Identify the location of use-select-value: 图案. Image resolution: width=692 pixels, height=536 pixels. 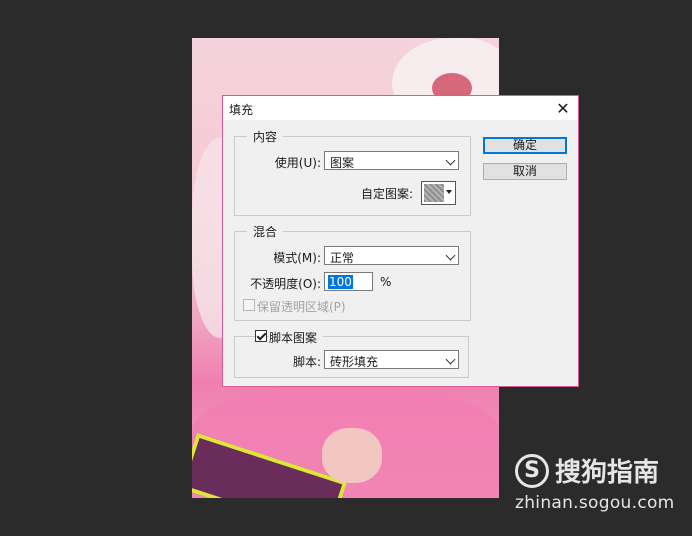
(342, 163).